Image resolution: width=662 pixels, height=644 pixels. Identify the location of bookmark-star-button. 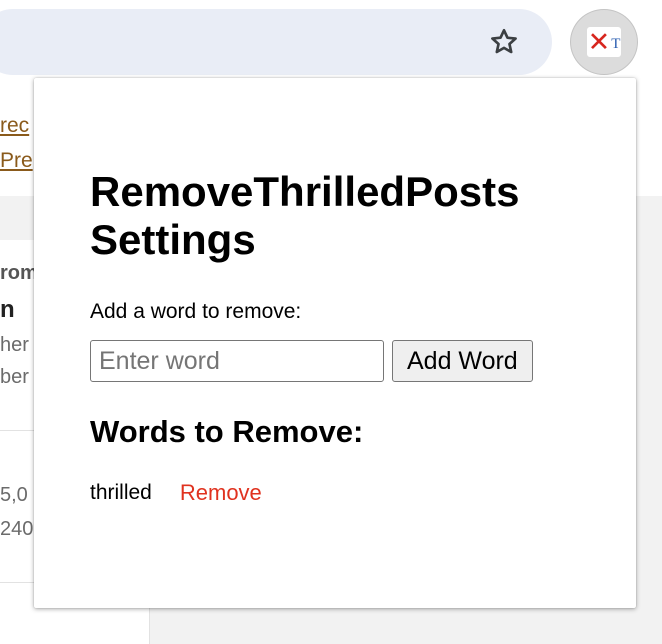
(504, 42).